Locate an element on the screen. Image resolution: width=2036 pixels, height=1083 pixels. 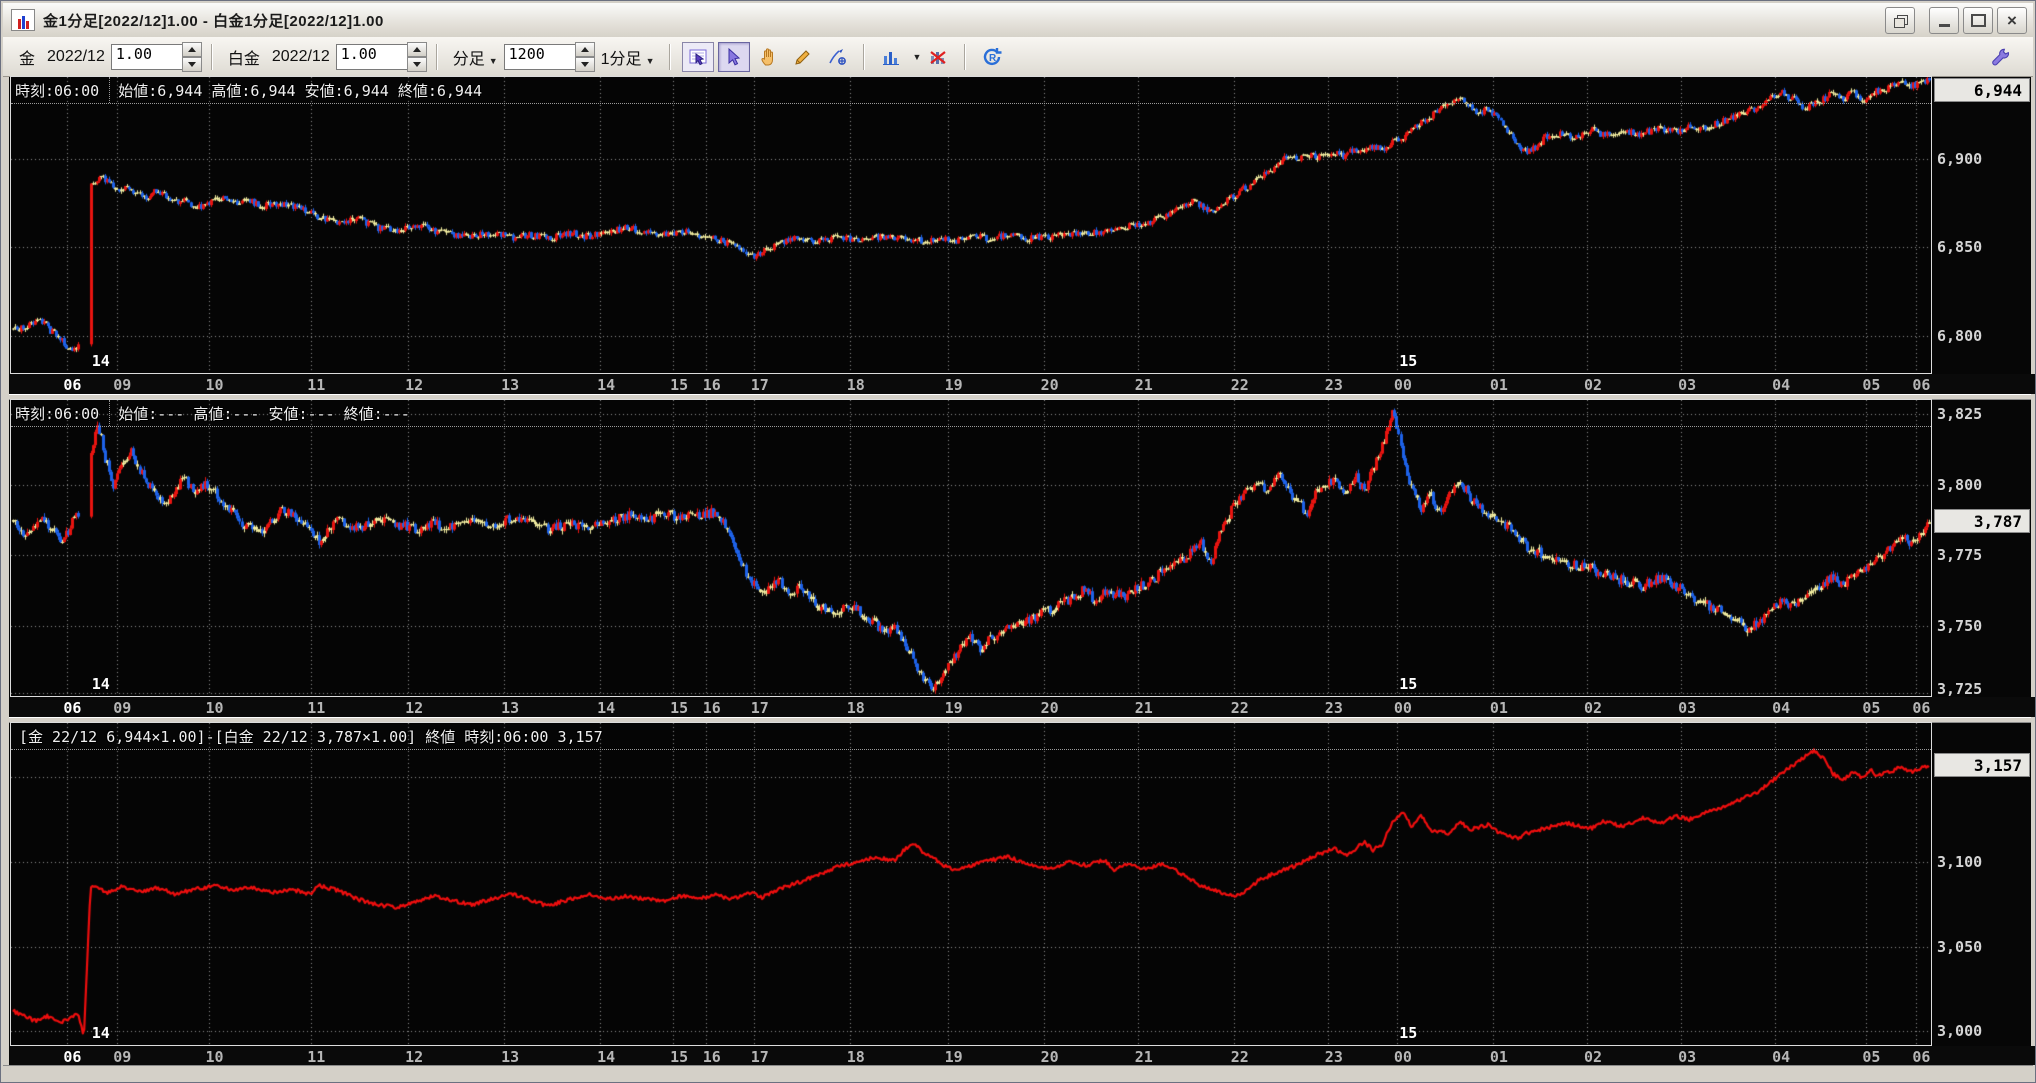
session-date-label: 15 is located at coordinates (1408, 684).